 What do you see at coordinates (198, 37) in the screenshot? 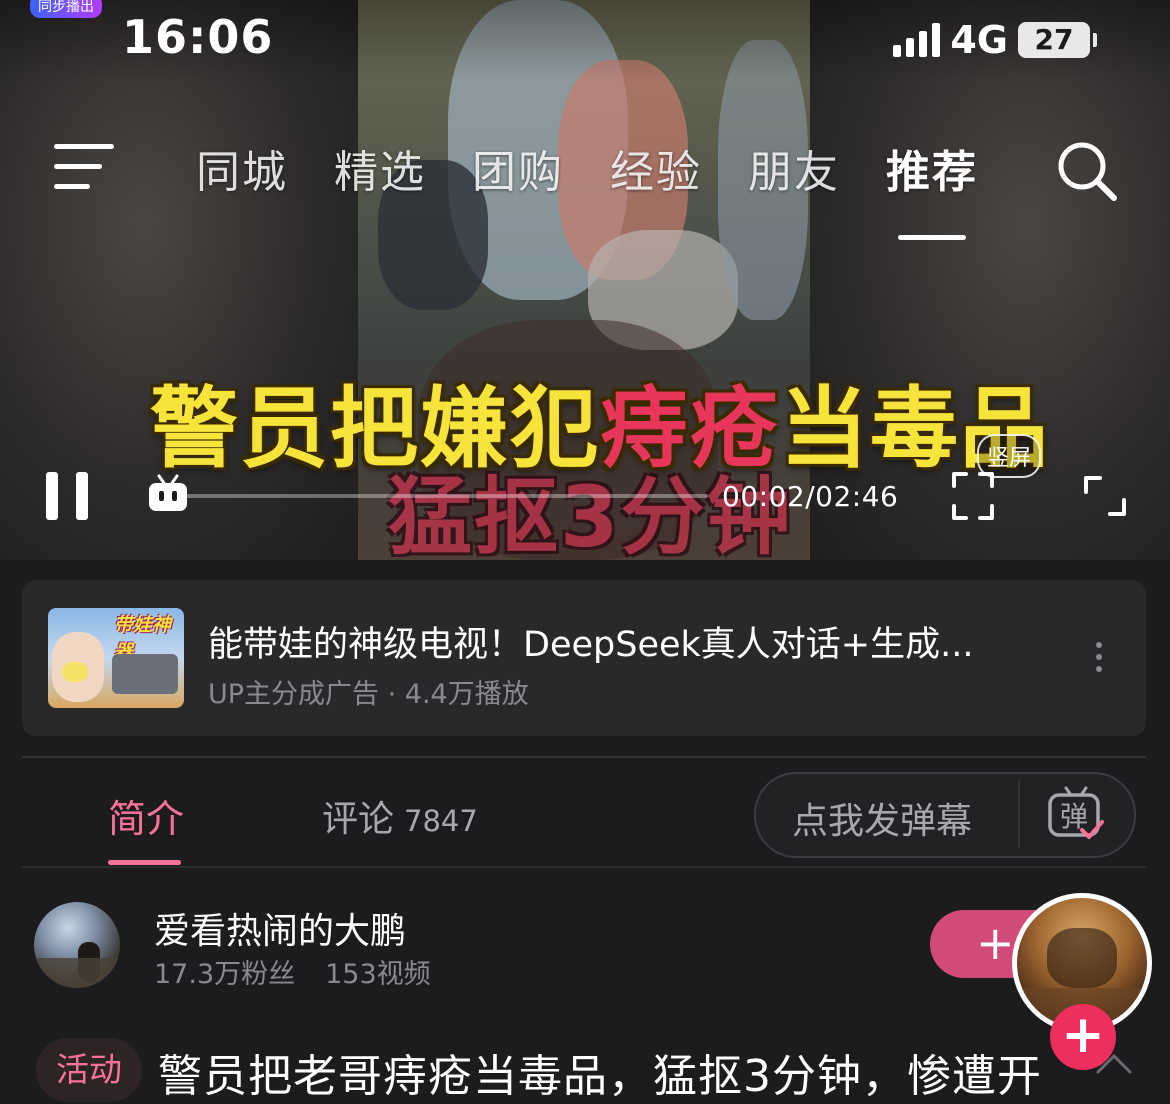
I see `status-time: 16:06` at bounding box center [198, 37].